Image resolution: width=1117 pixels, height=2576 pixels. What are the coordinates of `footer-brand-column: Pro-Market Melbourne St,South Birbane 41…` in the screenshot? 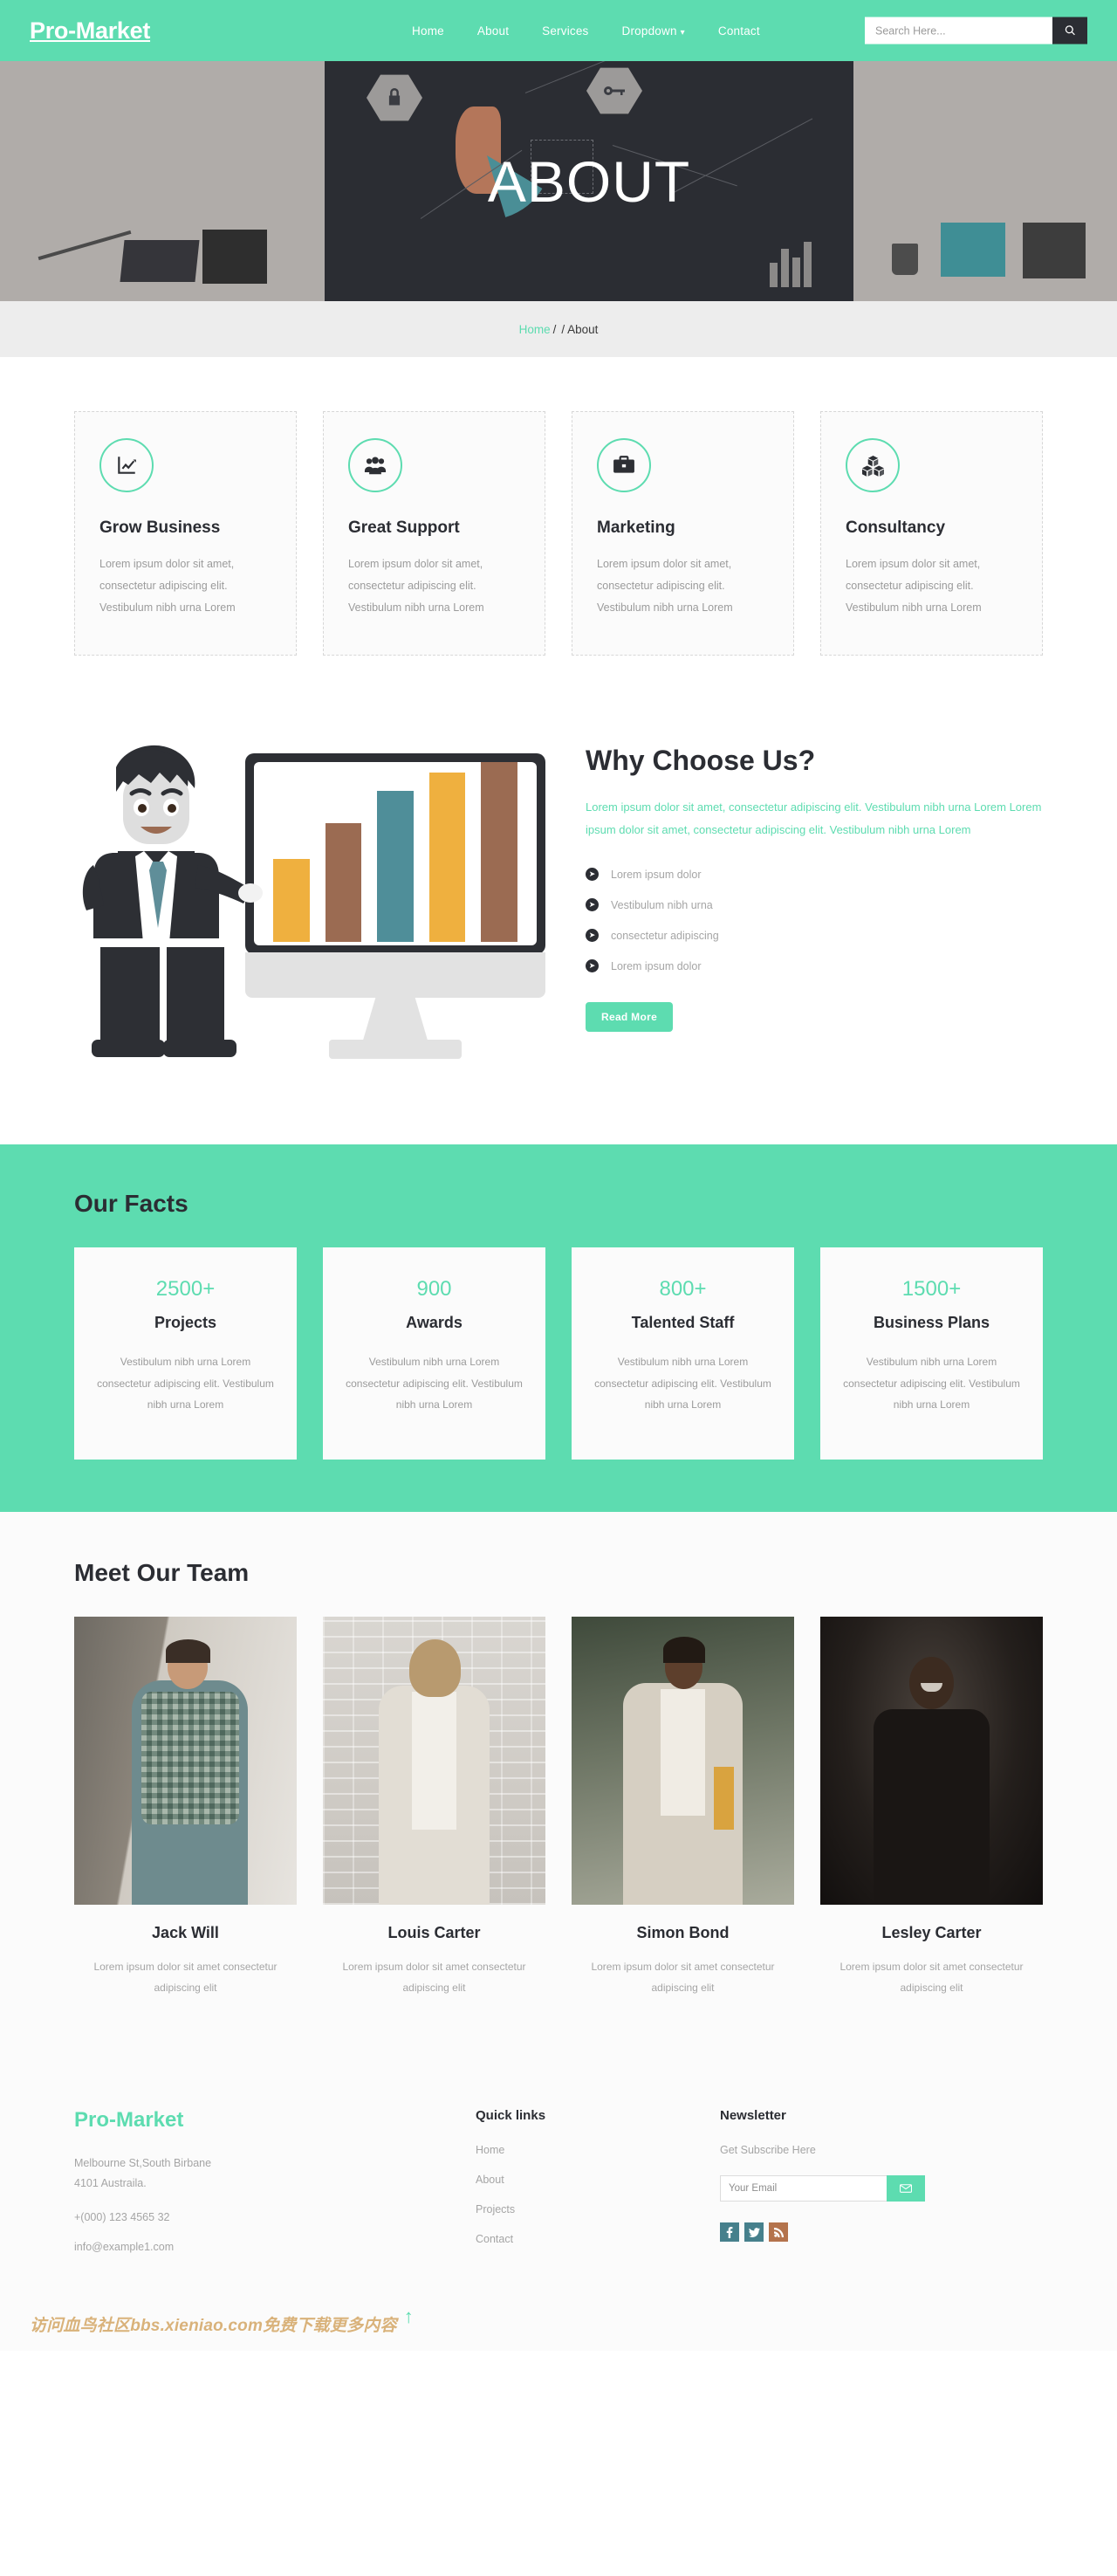 It's located at (275, 2189).